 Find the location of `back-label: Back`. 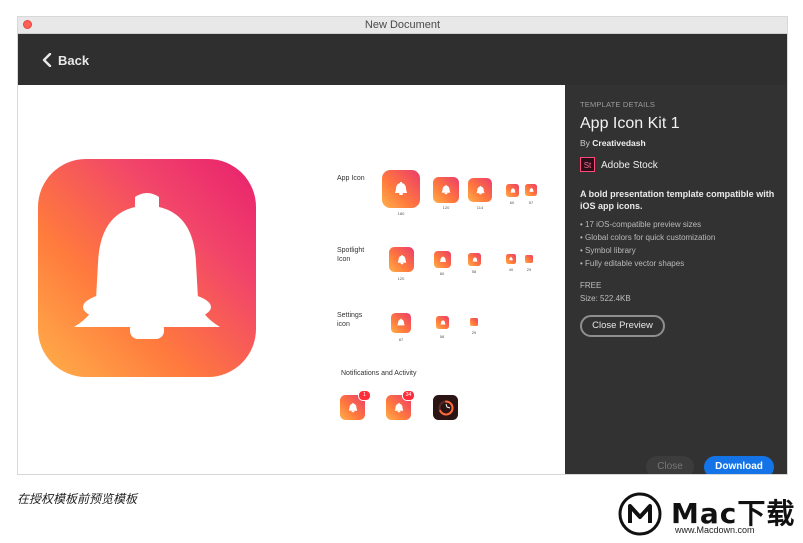

back-label: Back is located at coordinates (74, 60).